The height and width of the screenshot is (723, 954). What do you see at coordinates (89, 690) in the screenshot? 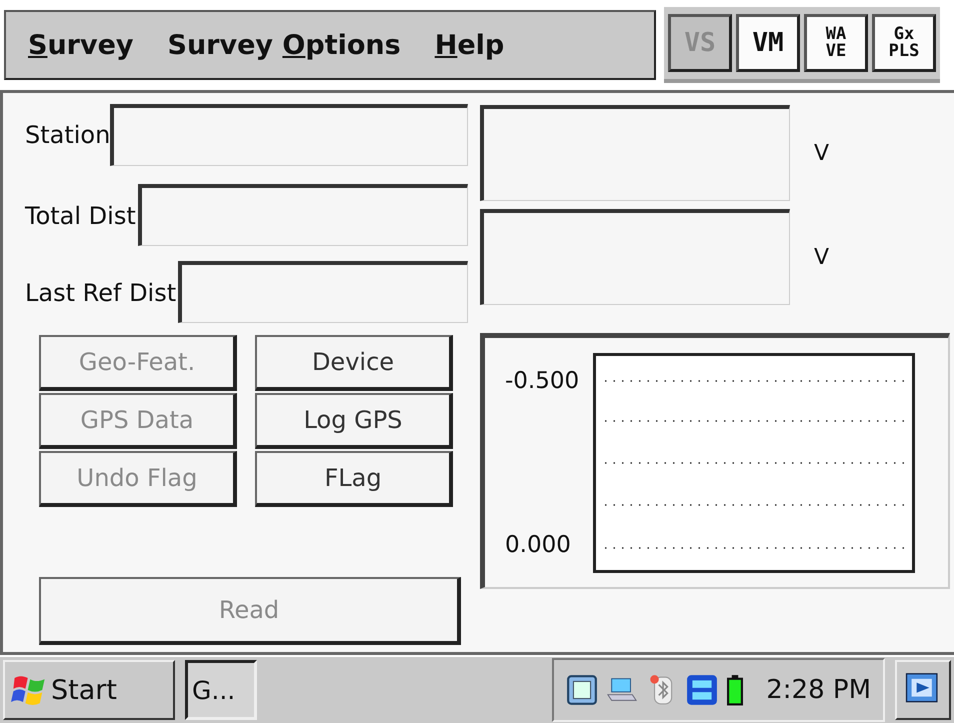
I see `start-button: Start` at bounding box center [89, 690].